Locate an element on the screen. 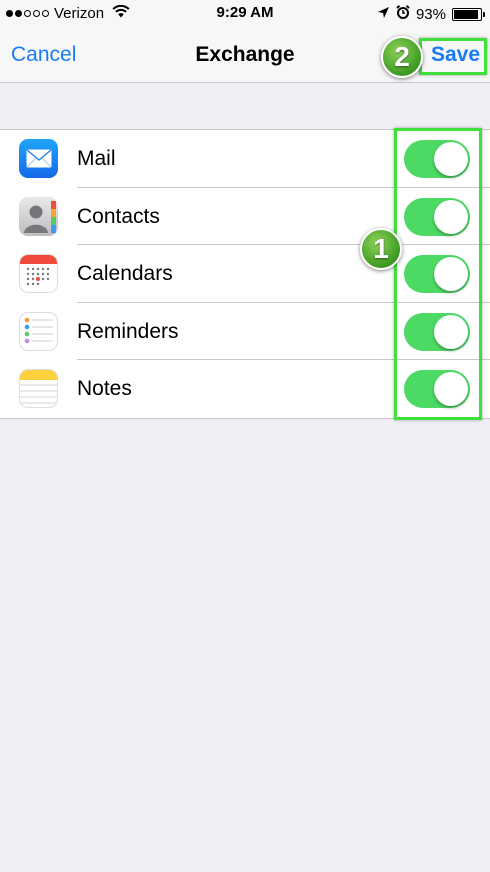  step-2-badge: 2 is located at coordinates (402, 57).